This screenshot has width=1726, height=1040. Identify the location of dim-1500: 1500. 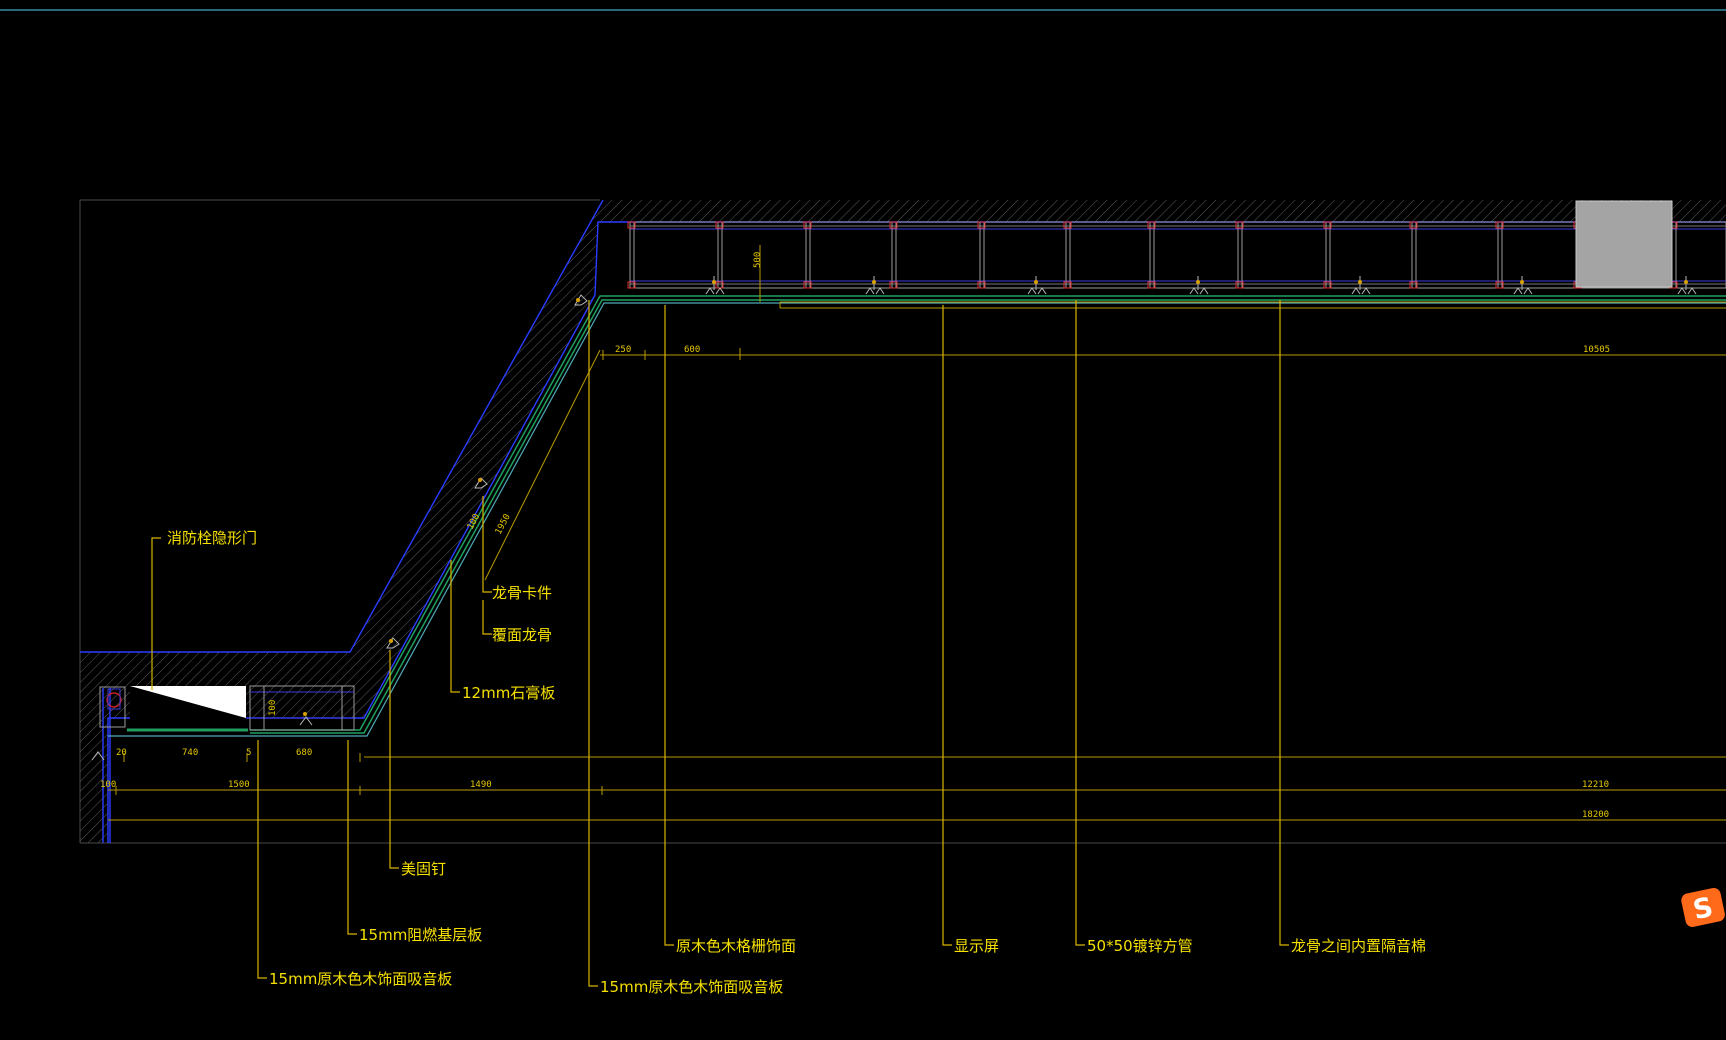
(239, 785).